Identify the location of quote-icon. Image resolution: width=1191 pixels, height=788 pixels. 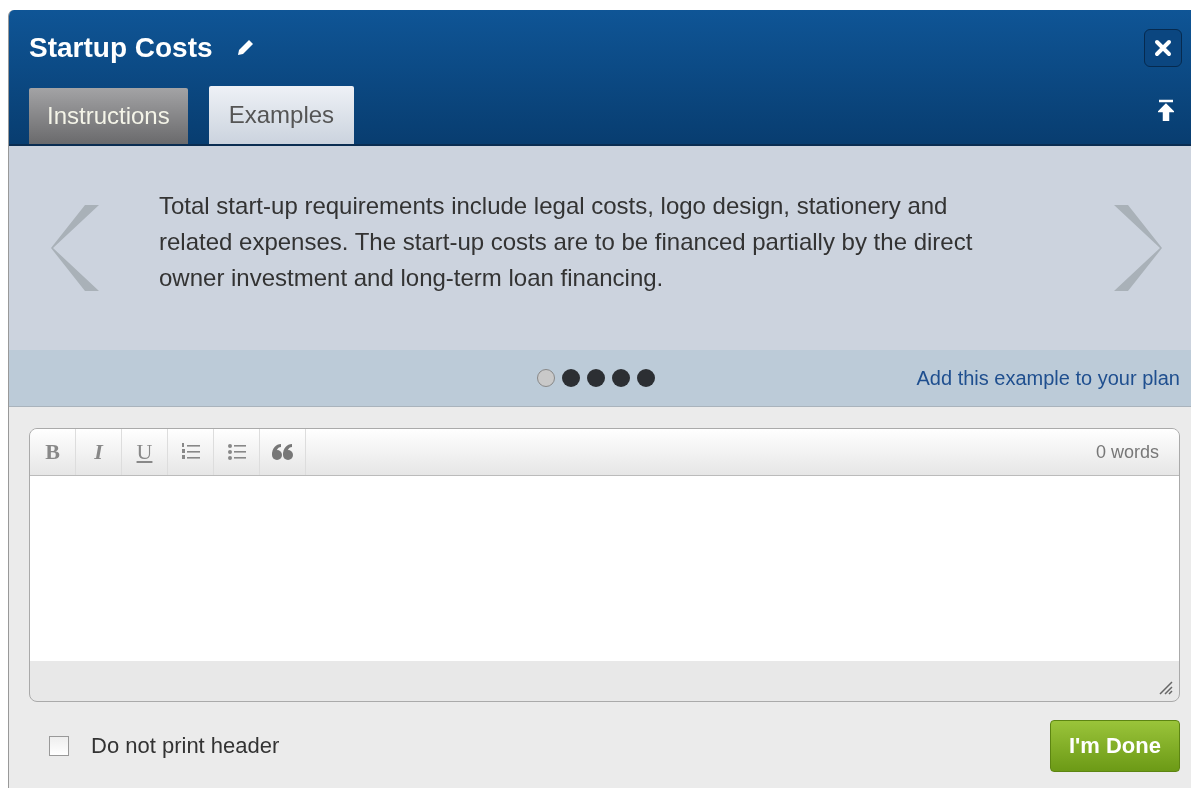
(282, 452).